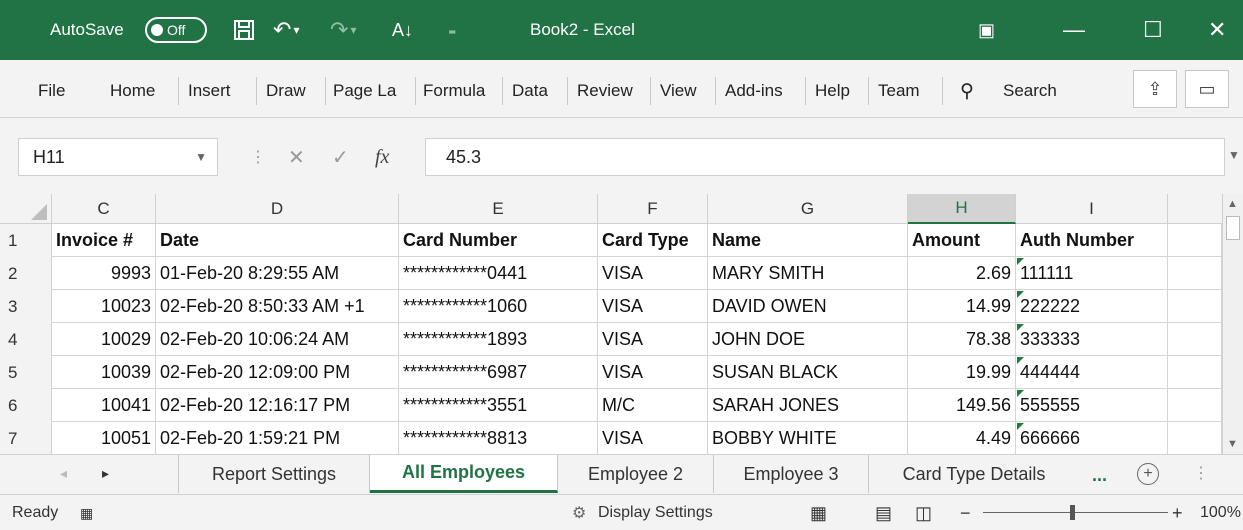  Describe the element at coordinates (277, 405) in the screenshot. I see `cell: 02-Feb-20 12:16:17 PM` at that location.